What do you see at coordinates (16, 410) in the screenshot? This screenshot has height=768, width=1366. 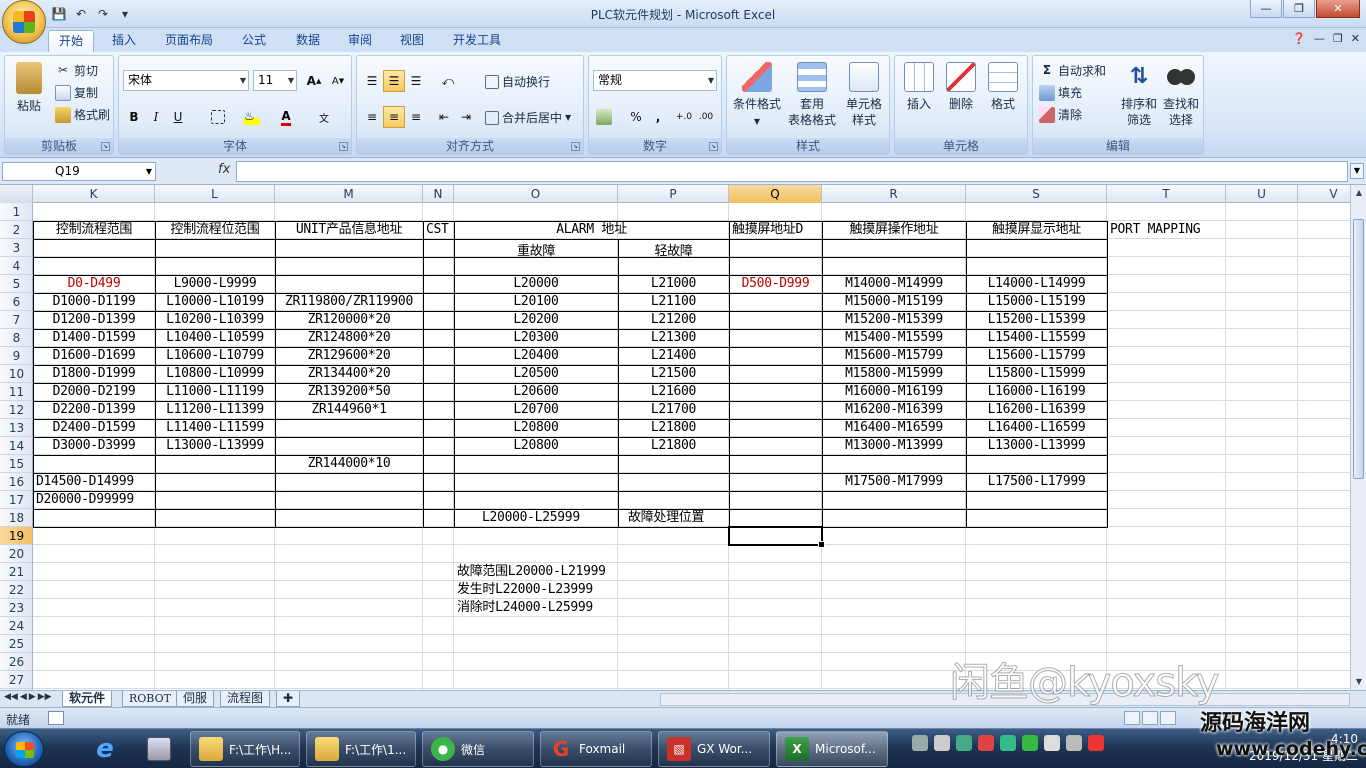 I see `row-header-12: 12` at bounding box center [16, 410].